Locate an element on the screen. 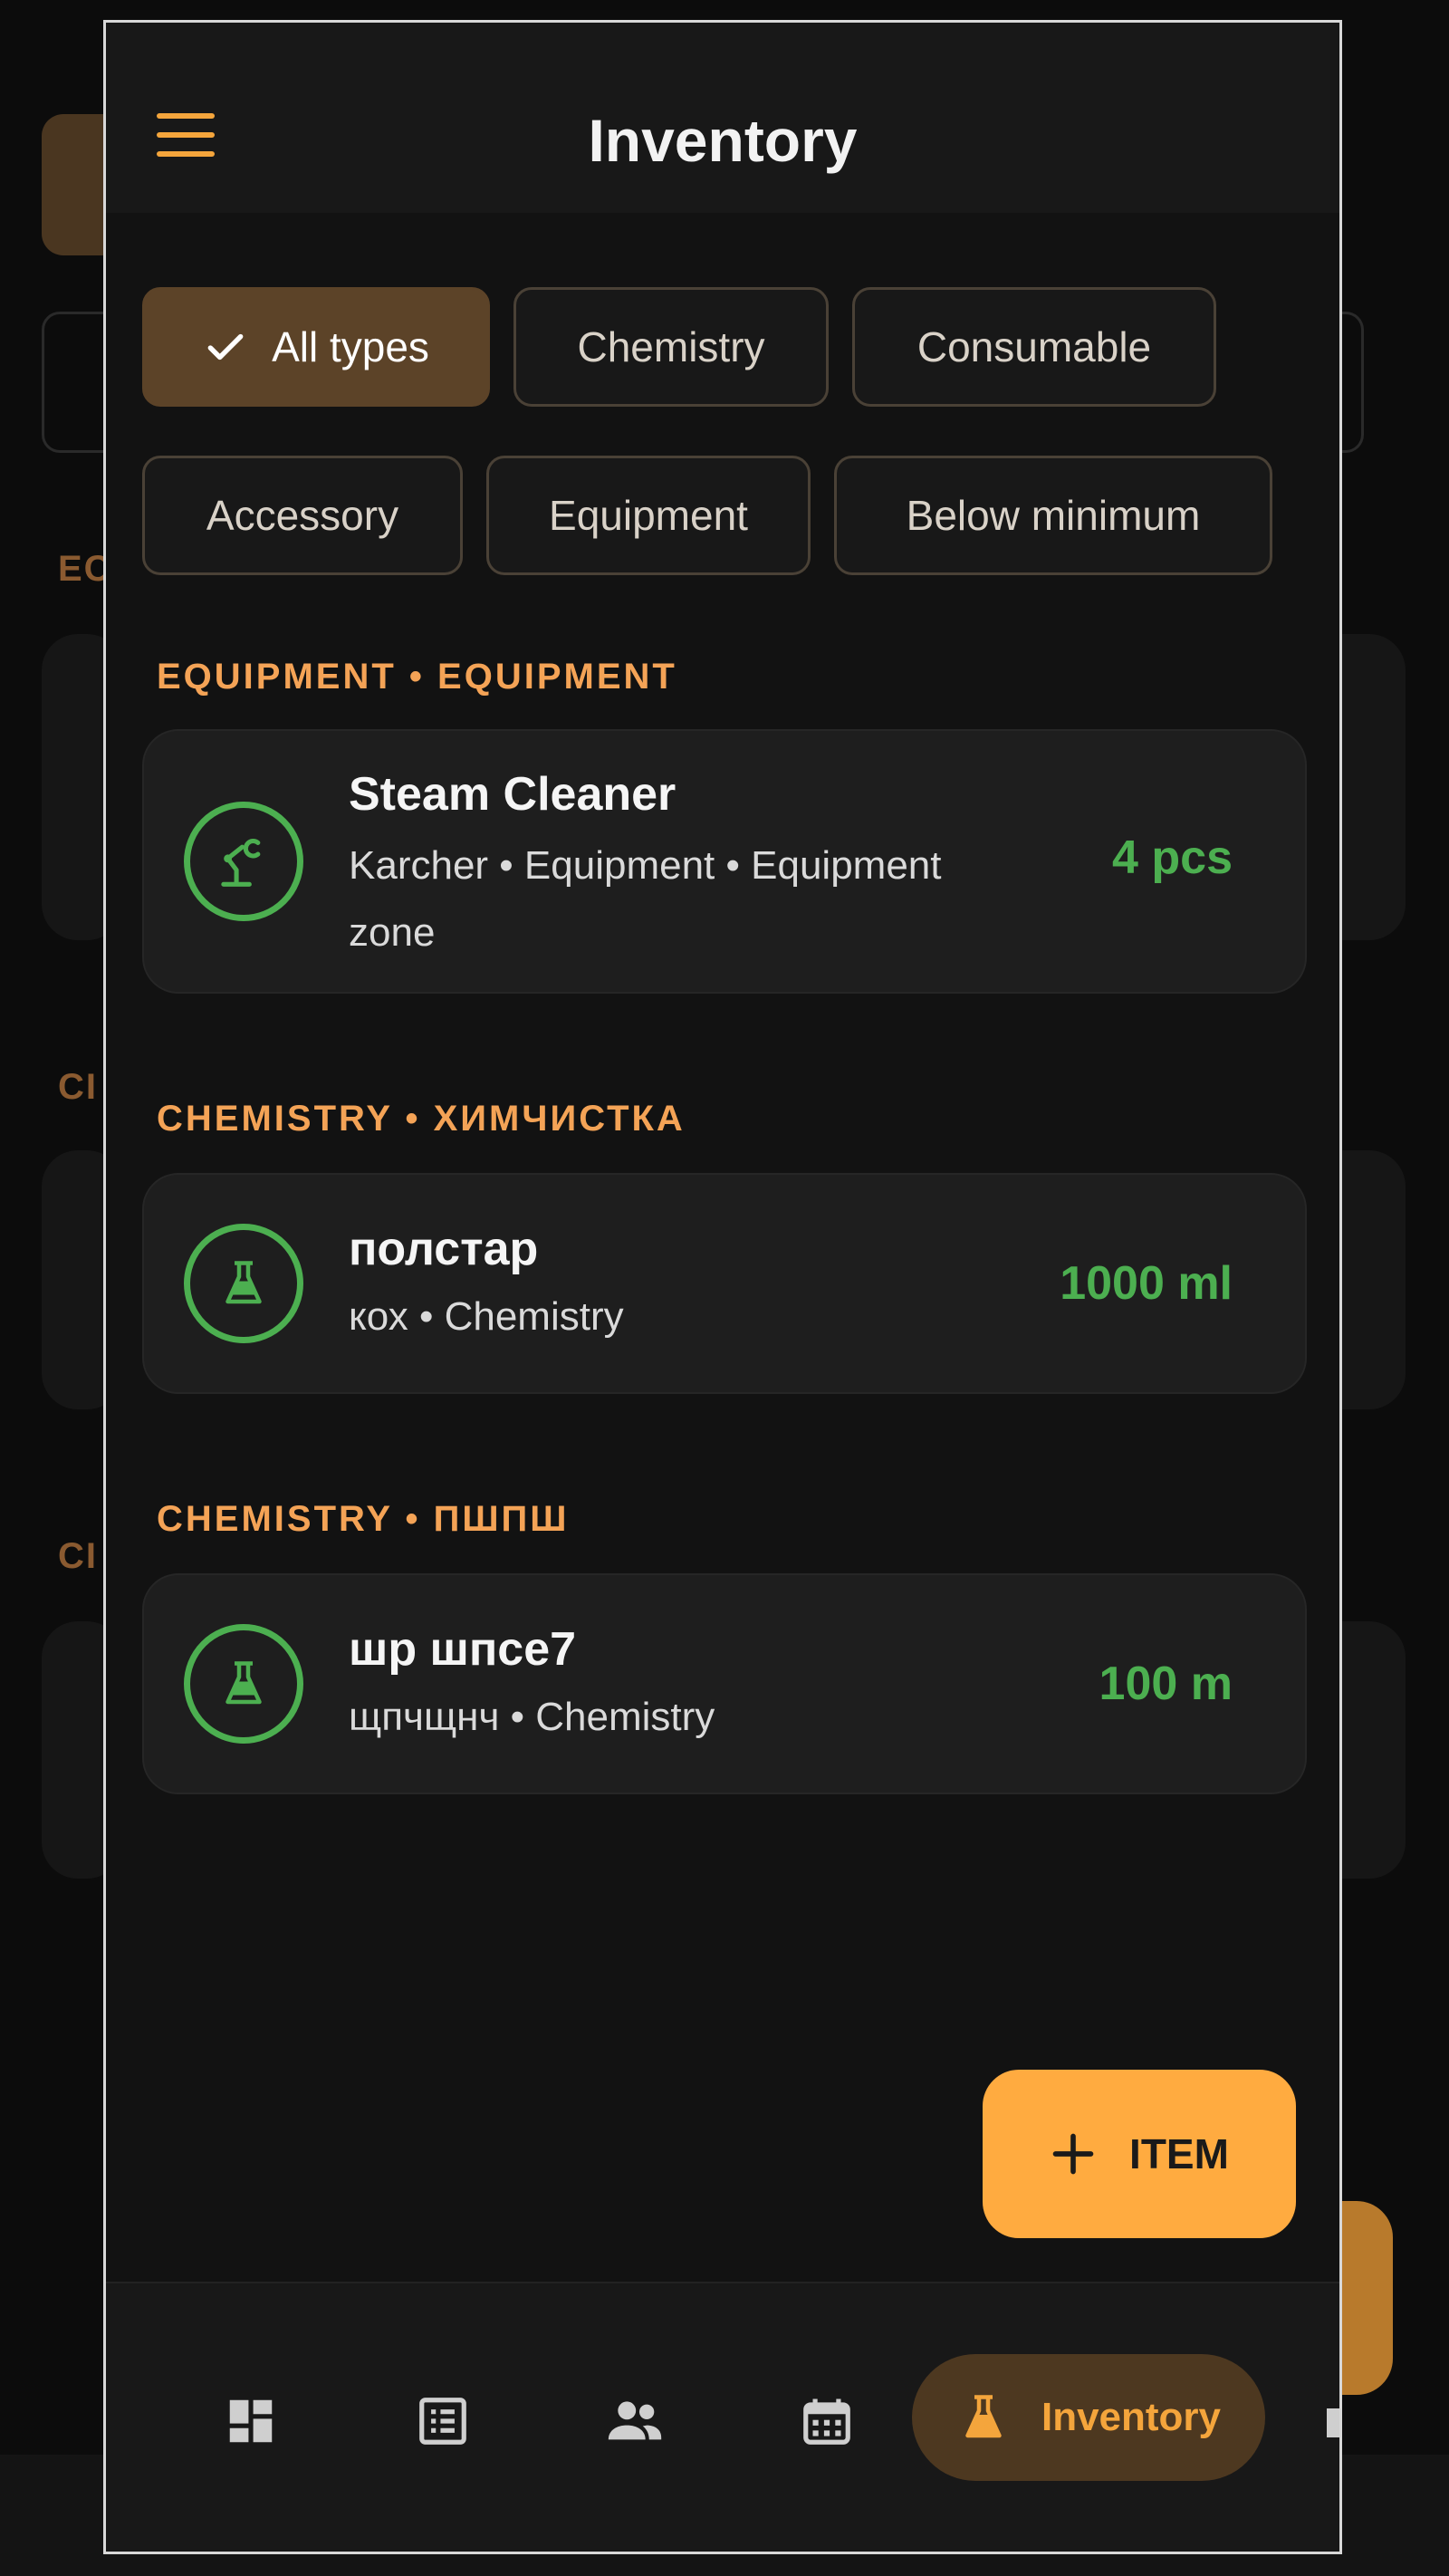  add-item-button: ITEM is located at coordinates (1139, 2154).